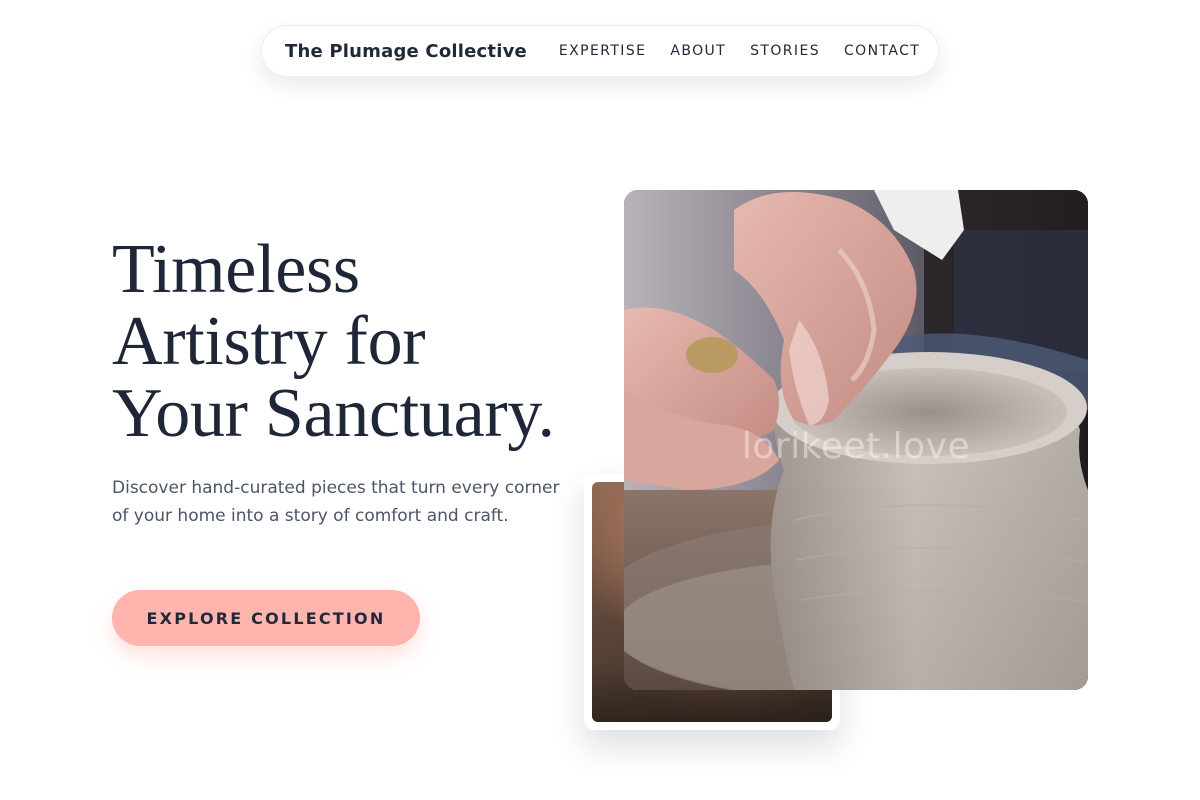  Describe the element at coordinates (266, 618) in the screenshot. I see `explore-collection-button: EXPLORE COLLECTION` at that location.